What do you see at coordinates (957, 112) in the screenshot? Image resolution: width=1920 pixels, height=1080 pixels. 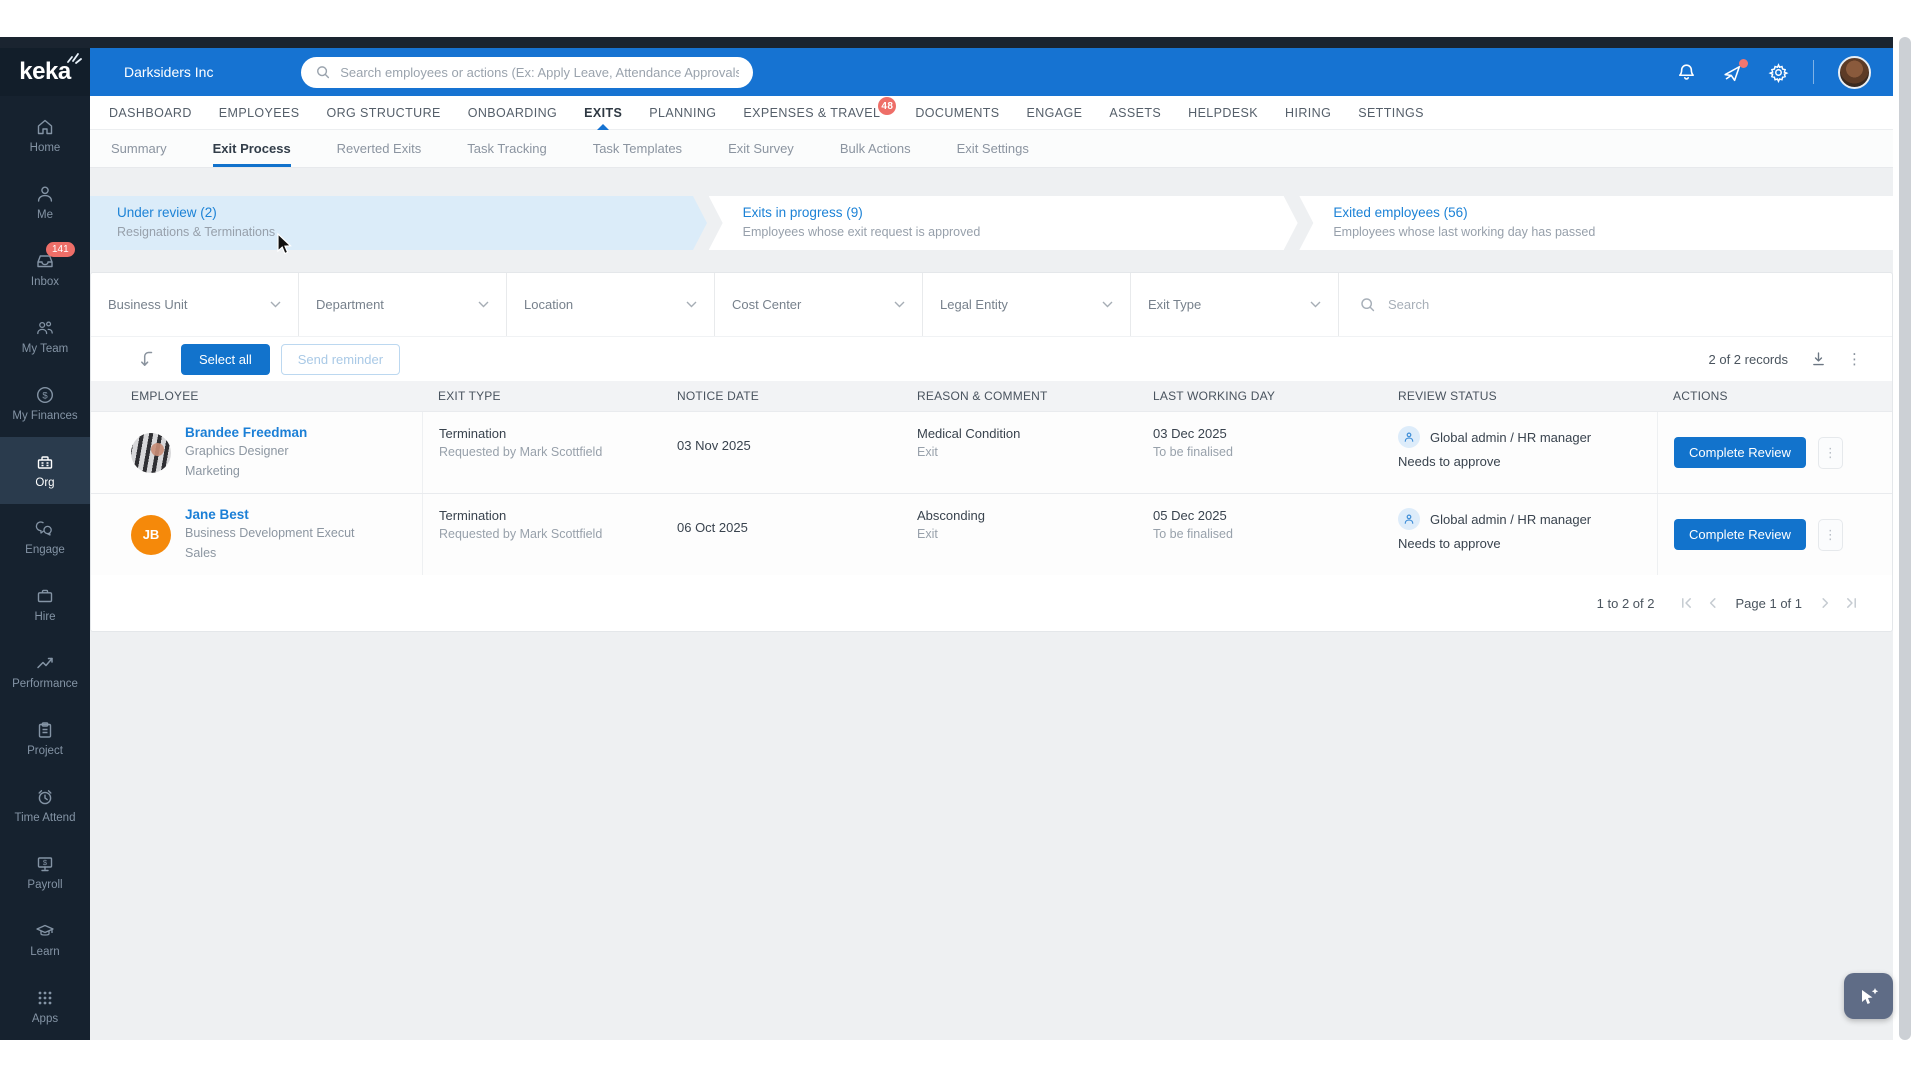 I see `nav-documents: DOCUMENTS` at bounding box center [957, 112].